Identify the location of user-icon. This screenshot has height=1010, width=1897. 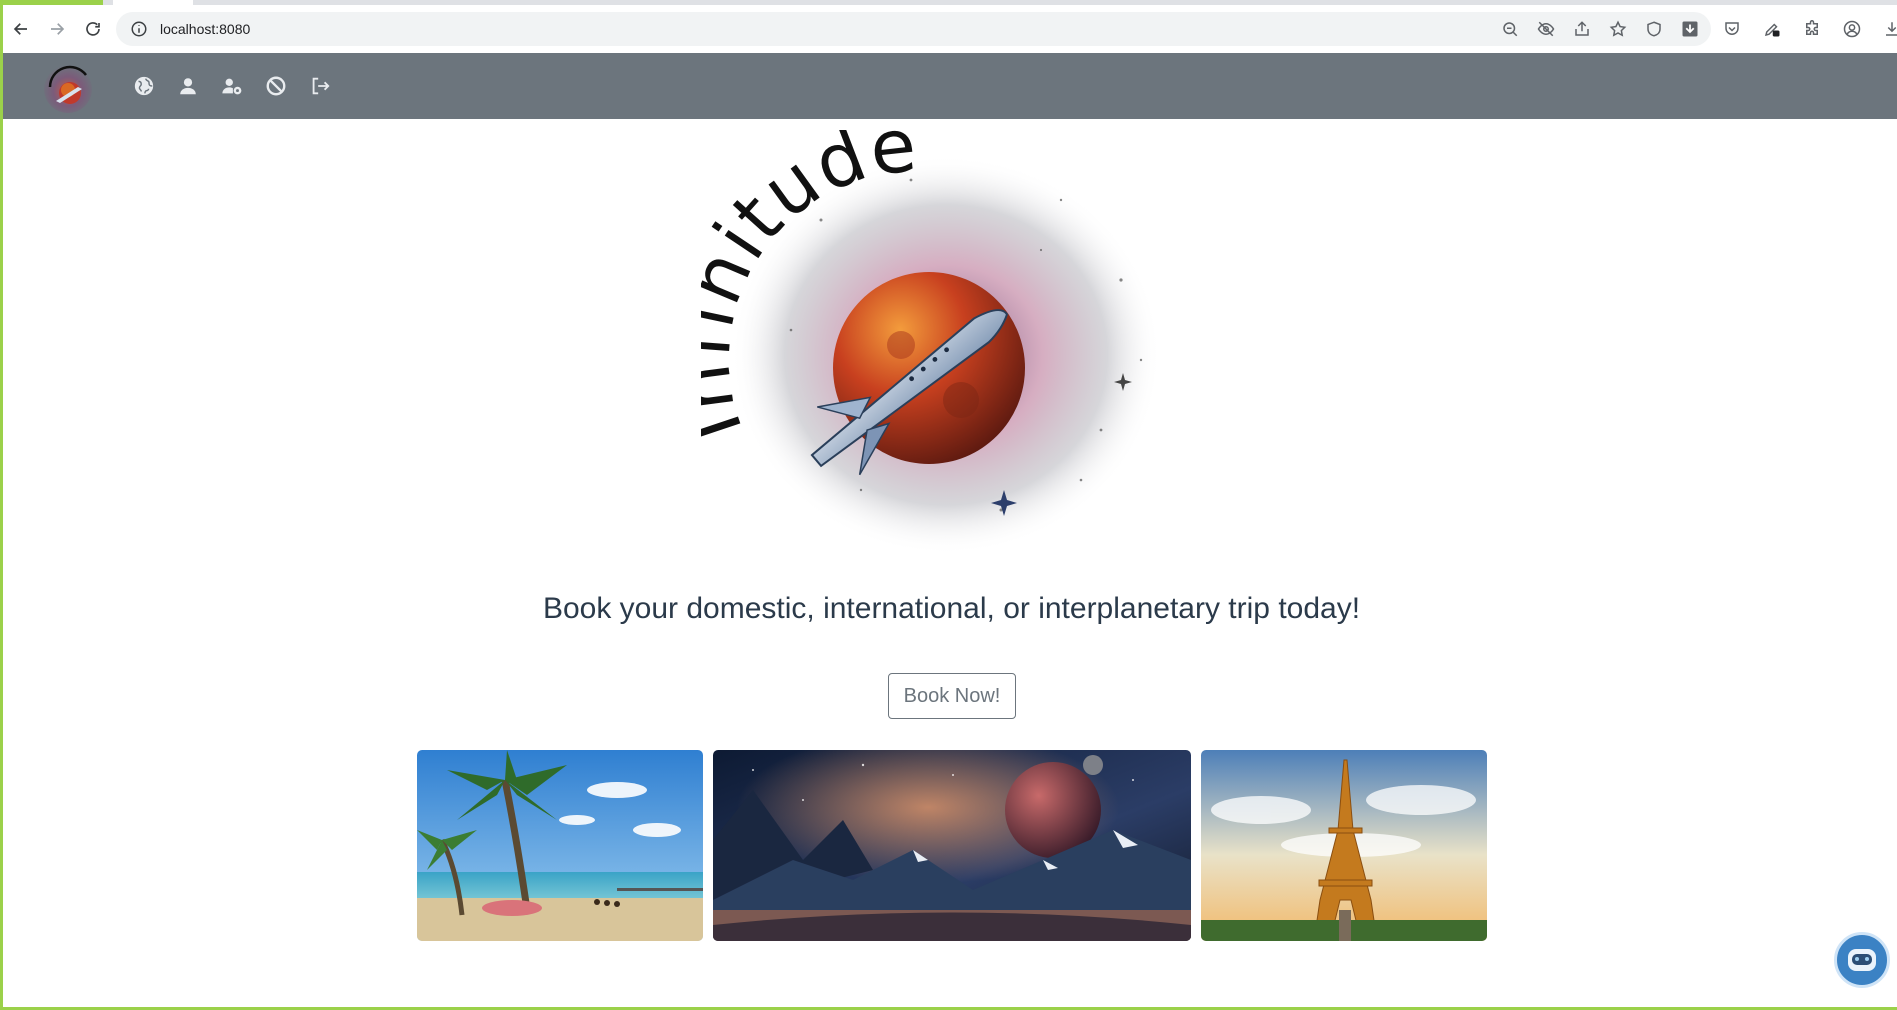
(187, 86).